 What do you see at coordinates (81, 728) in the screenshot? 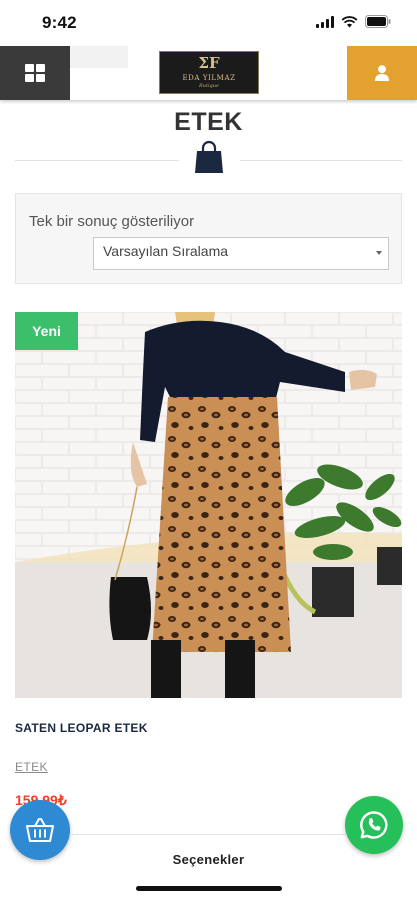
I see `product-name: SATEN LEOPAR ETEK` at bounding box center [81, 728].